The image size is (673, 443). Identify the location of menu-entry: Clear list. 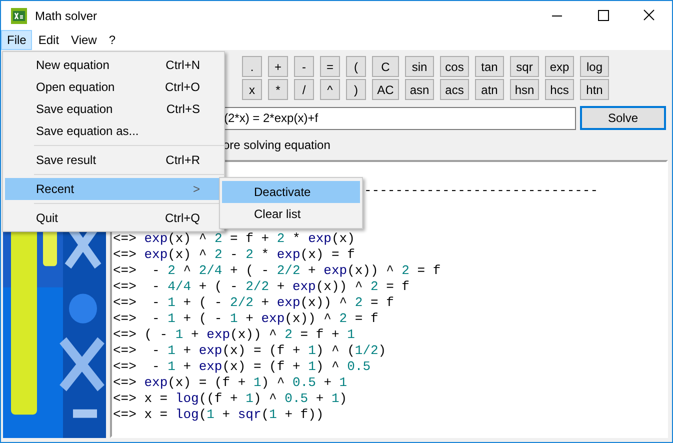
(291, 214).